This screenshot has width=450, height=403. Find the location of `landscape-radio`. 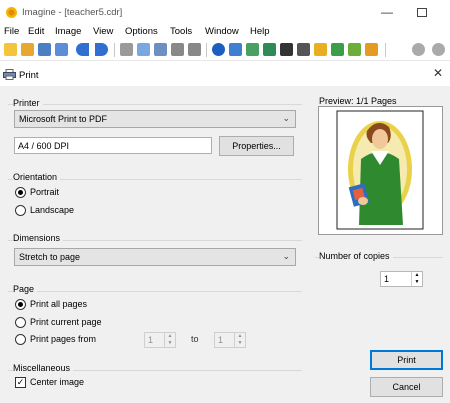

landscape-radio is located at coordinates (20, 210).